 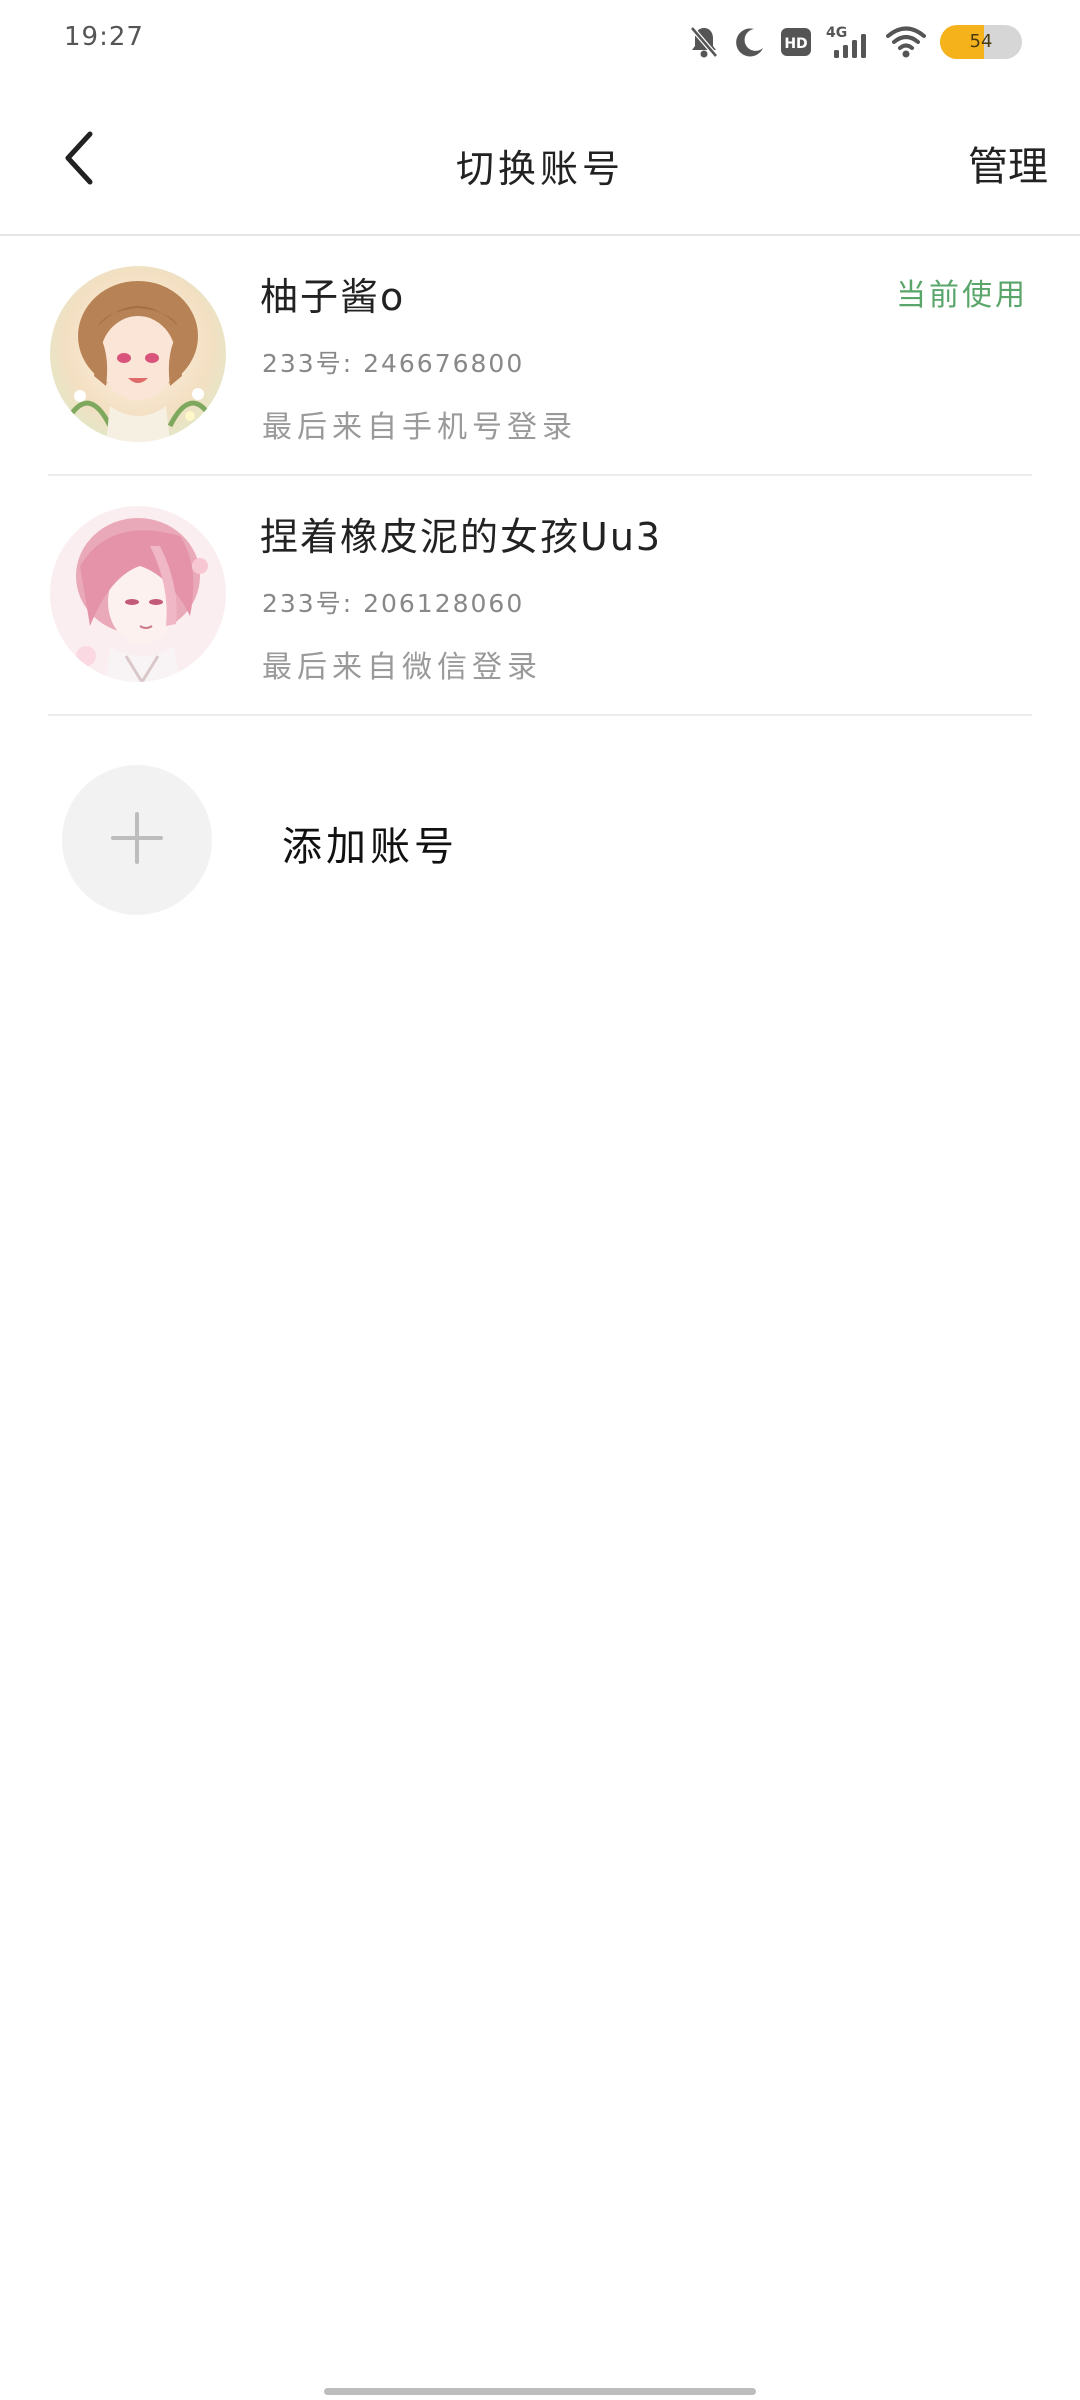 I want to click on hd-icon: HD, so click(x=796, y=42).